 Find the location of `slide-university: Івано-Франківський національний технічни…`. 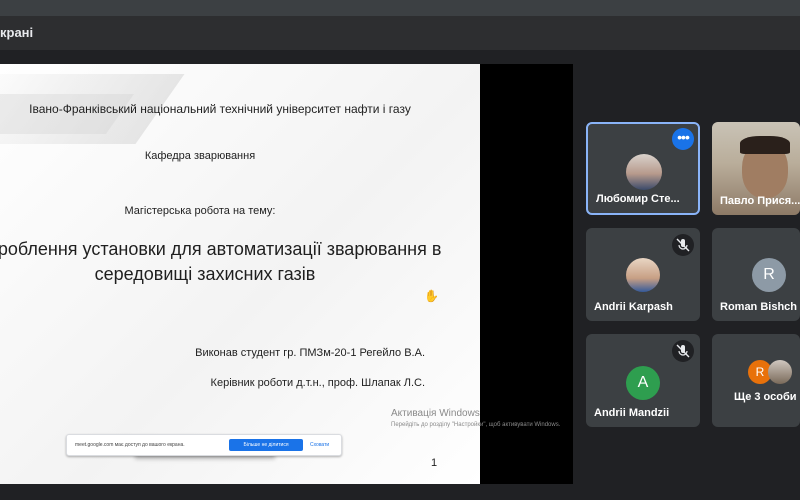

slide-university: Івано-Франківський національний технічни… is located at coordinates (220, 109).